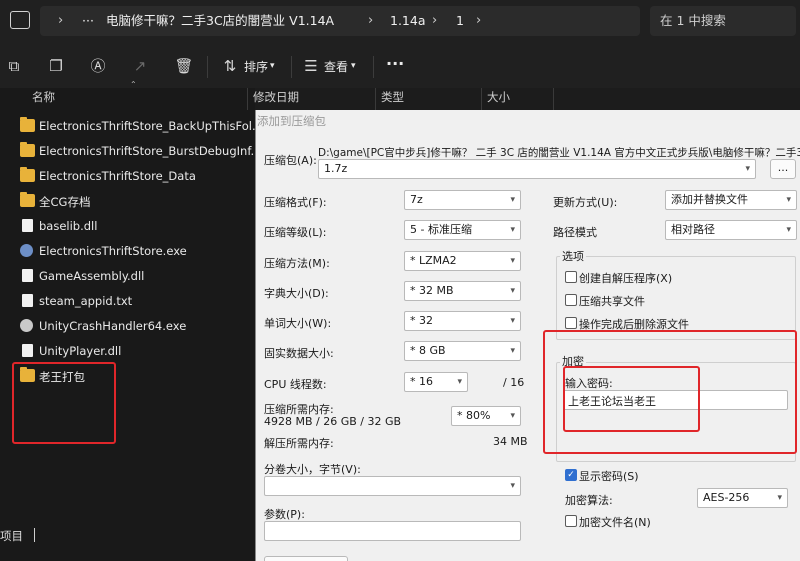 The width and height of the screenshot is (800, 561). Describe the element at coordinates (220, 21) in the screenshot. I see `breadcrumb-item: 电脑修干嘛？二手3C店的闇营业 V1.14A` at that location.